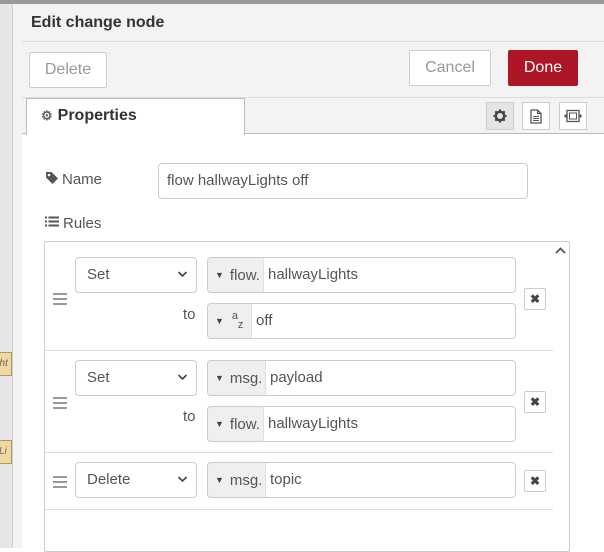  I want to click on canvas-node-stub: ght, so click(6, 364).